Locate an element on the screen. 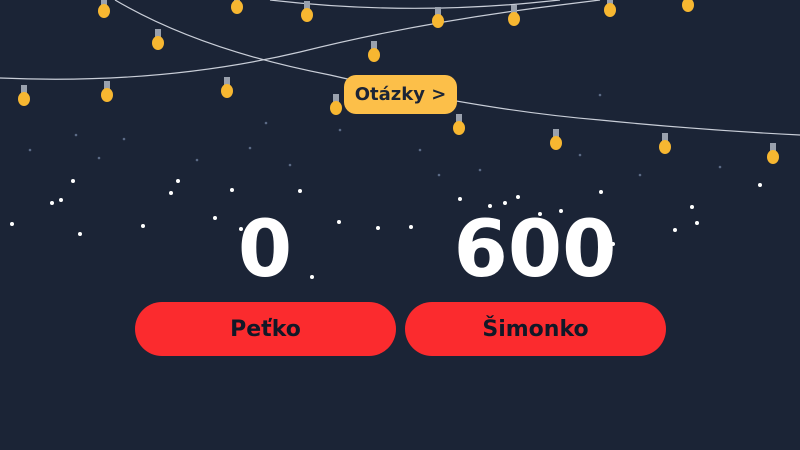 This screenshot has width=800, height=450. team-1-score: 0 is located at coordinates (265, 250).